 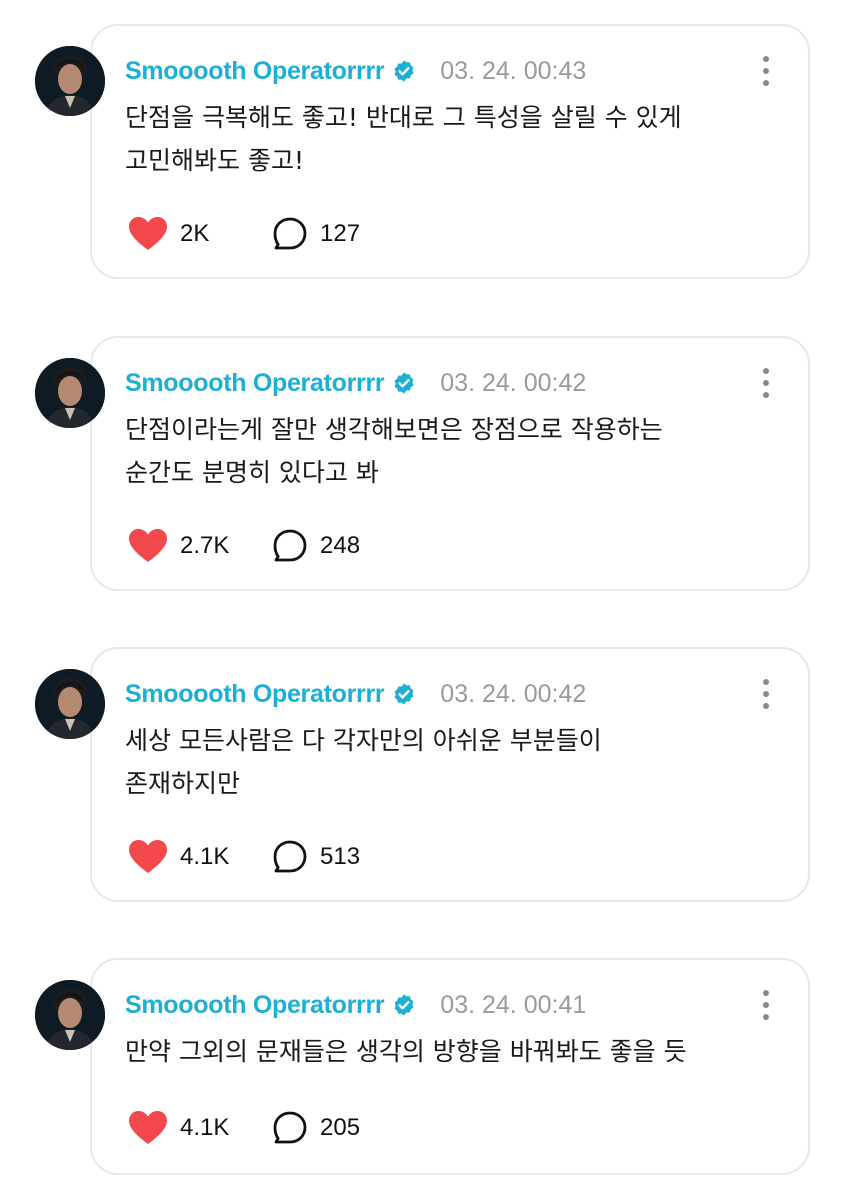 I want to click on comment-text-line: 단점이라는게 잘만 생각해보면은 장점으로 작용하는, so click(x=394, y=429).